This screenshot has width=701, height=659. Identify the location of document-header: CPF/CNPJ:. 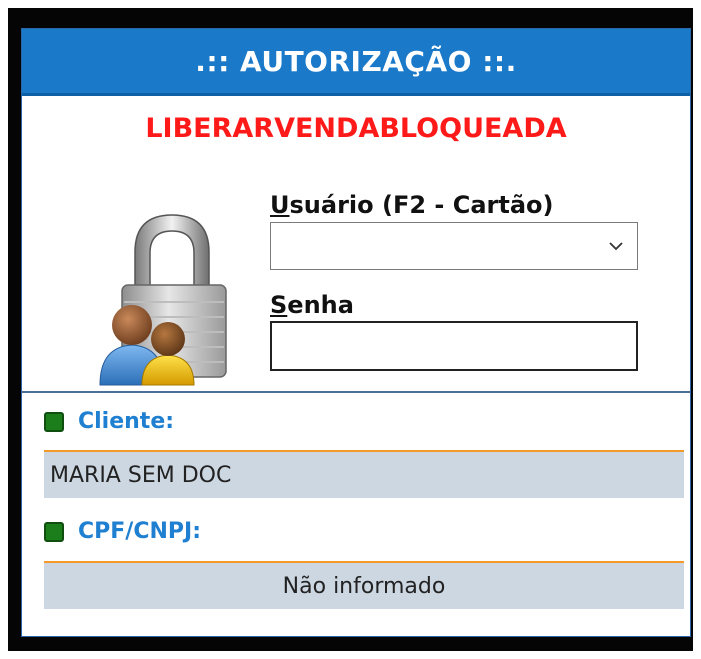
(122, 531).